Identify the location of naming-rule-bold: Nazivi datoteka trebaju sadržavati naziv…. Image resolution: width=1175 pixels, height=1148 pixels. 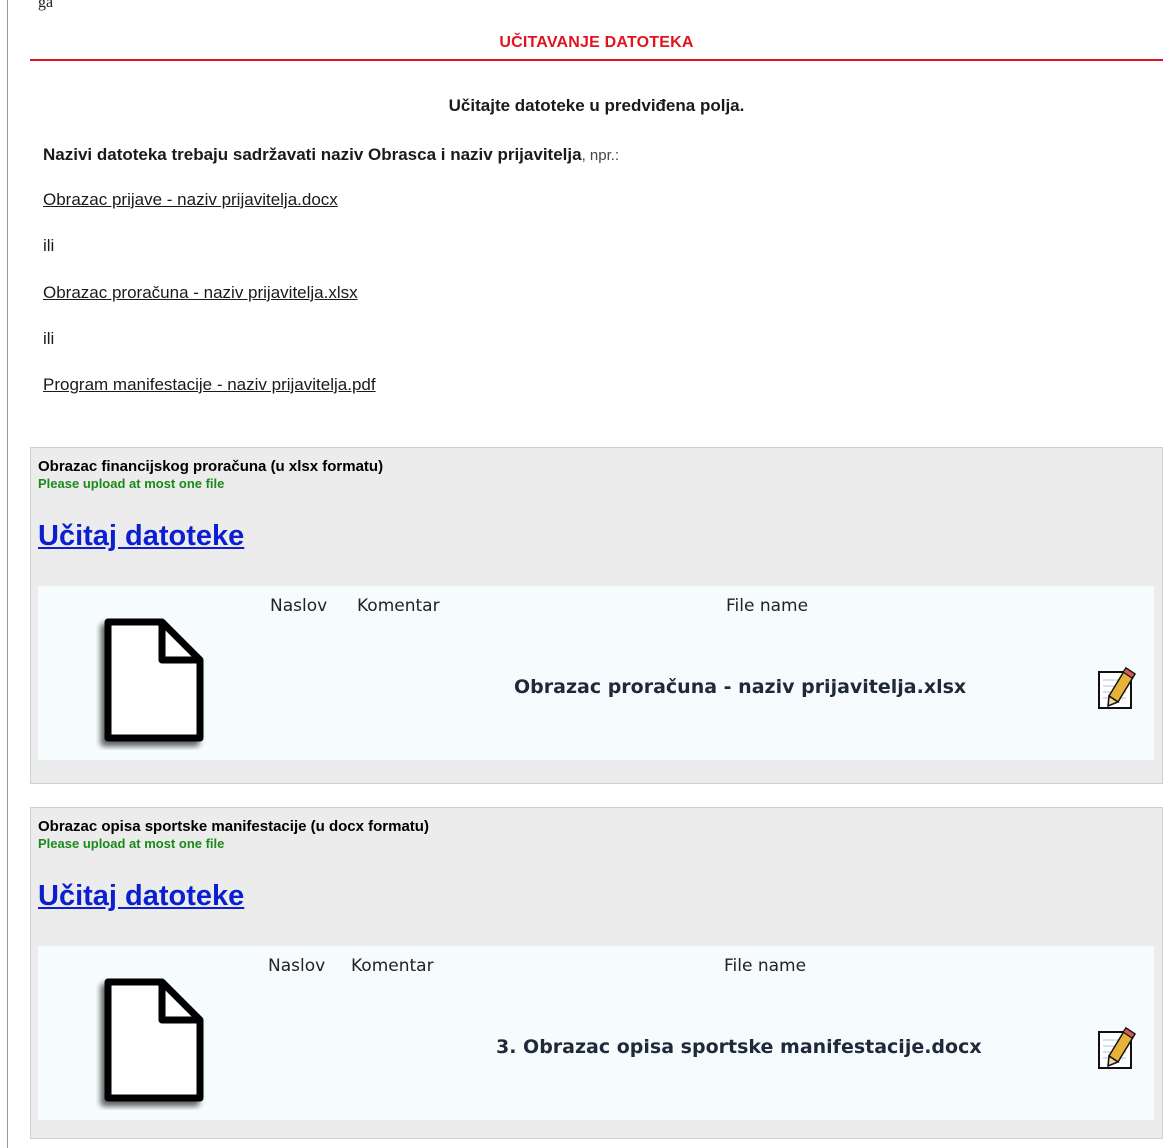
(312, 154).